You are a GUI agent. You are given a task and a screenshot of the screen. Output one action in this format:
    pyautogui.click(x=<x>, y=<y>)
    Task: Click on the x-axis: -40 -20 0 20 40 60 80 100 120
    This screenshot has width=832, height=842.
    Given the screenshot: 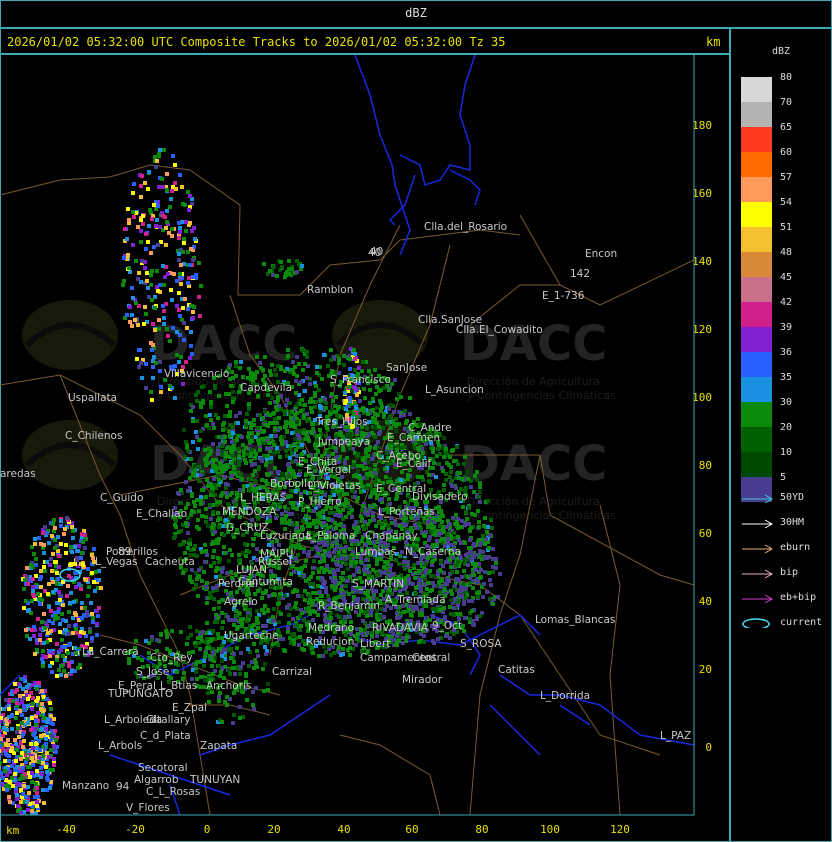 What is the action you would take?
    pyautogui.click(x=343, y=829)
    